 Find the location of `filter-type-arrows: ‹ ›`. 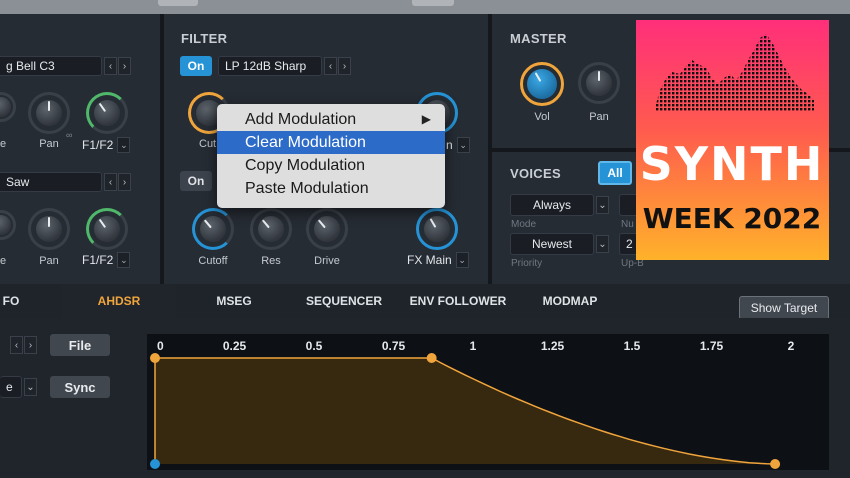

filter-type-arrows: ‹ › is located at coordinates (337, 66).